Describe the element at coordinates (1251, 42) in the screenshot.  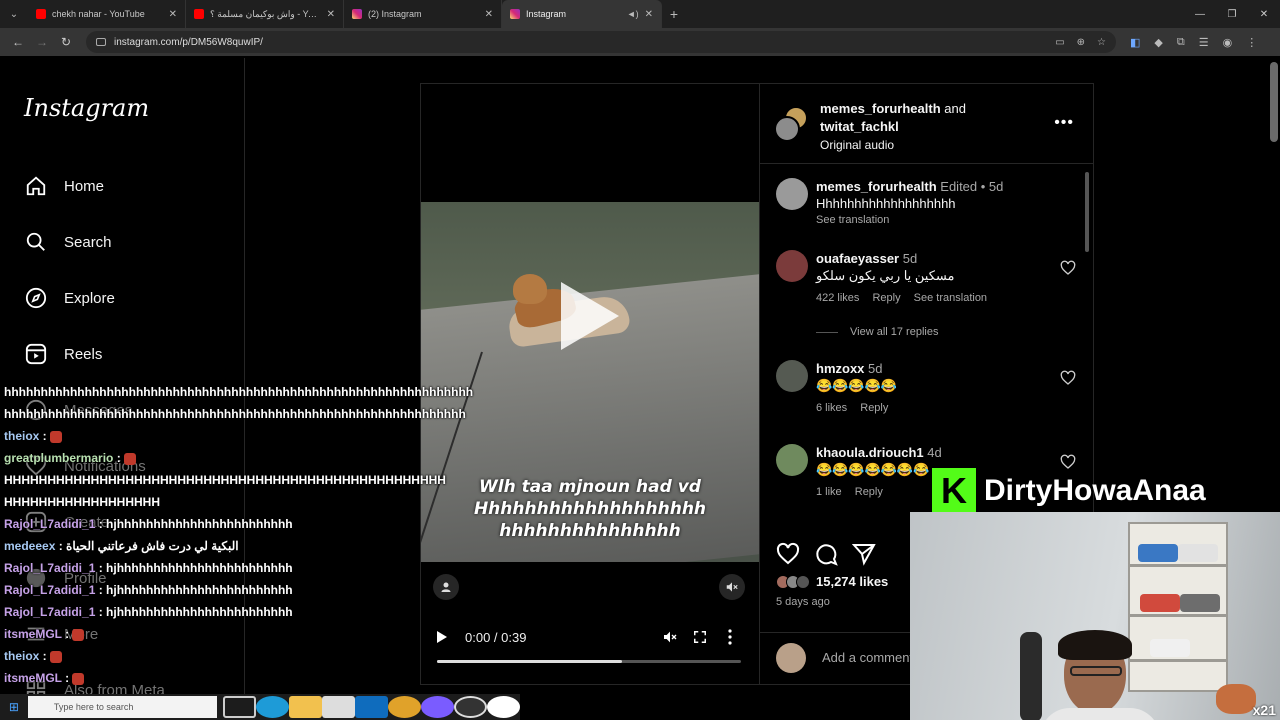
I see `chrome-menu-icon: ⋮` at that location.